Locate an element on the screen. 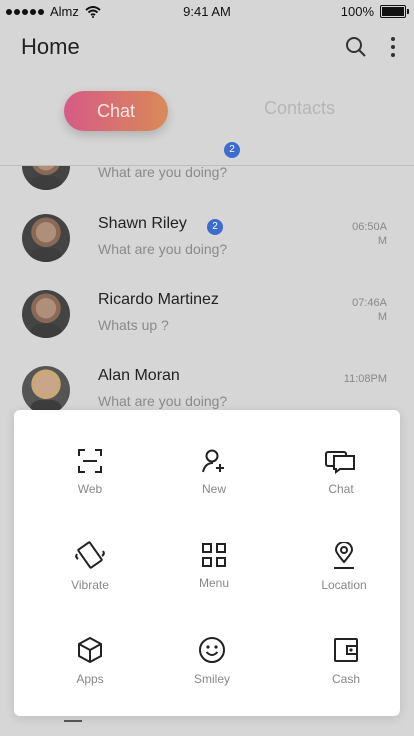 The image size is (414, 736). action-web: Web is located at coordinates (90, 483).